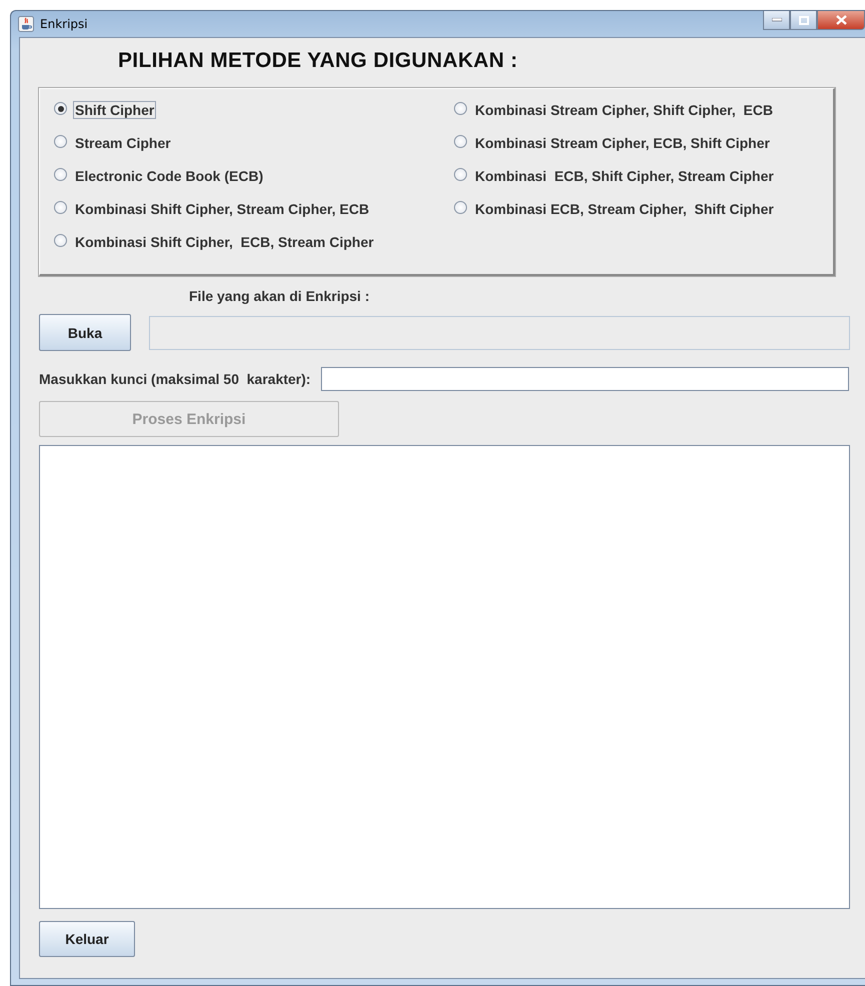  What do you see at coordinates (64, 24) in the screenshot?
I see `window-title: Enkripsi` at bounding box center [64, 24].